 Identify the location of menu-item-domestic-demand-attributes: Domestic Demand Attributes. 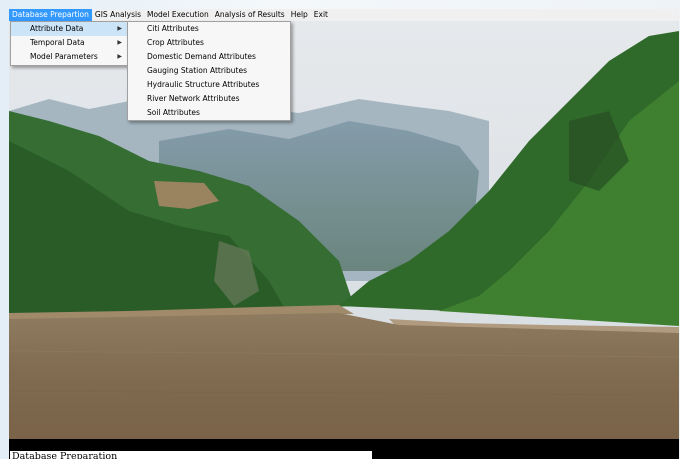
(209, 57).